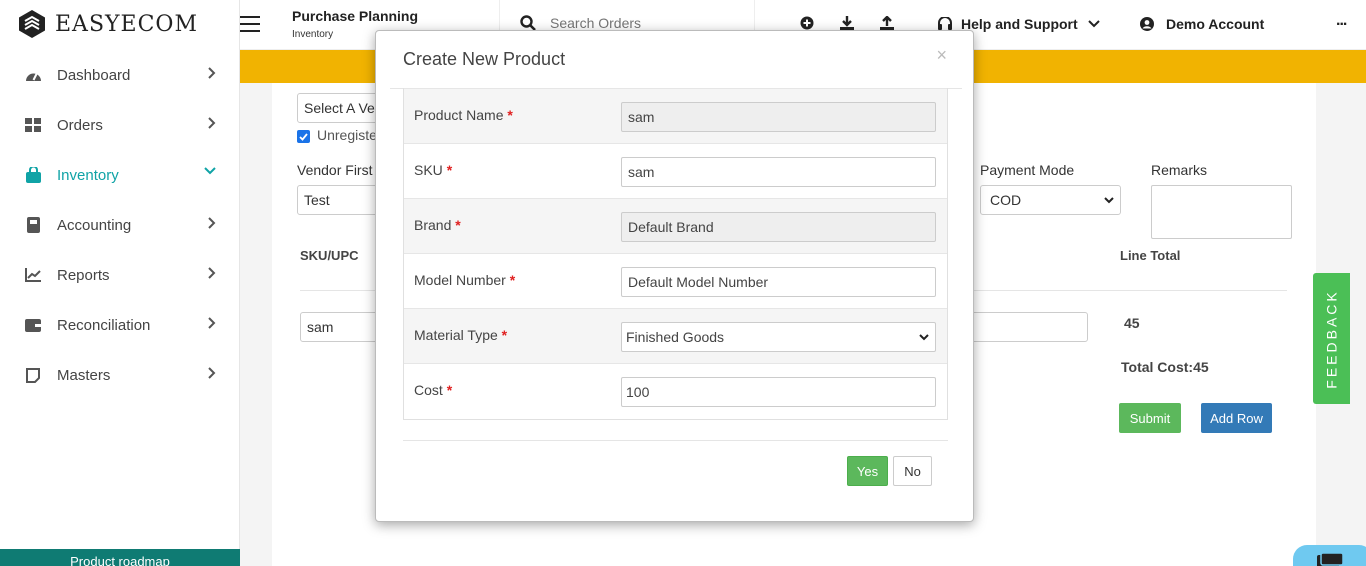  What do you see at coordinates (778, 282) in the screenshot?
I see `model-number-input: Default Model Number` at bounding box center [778, 282].